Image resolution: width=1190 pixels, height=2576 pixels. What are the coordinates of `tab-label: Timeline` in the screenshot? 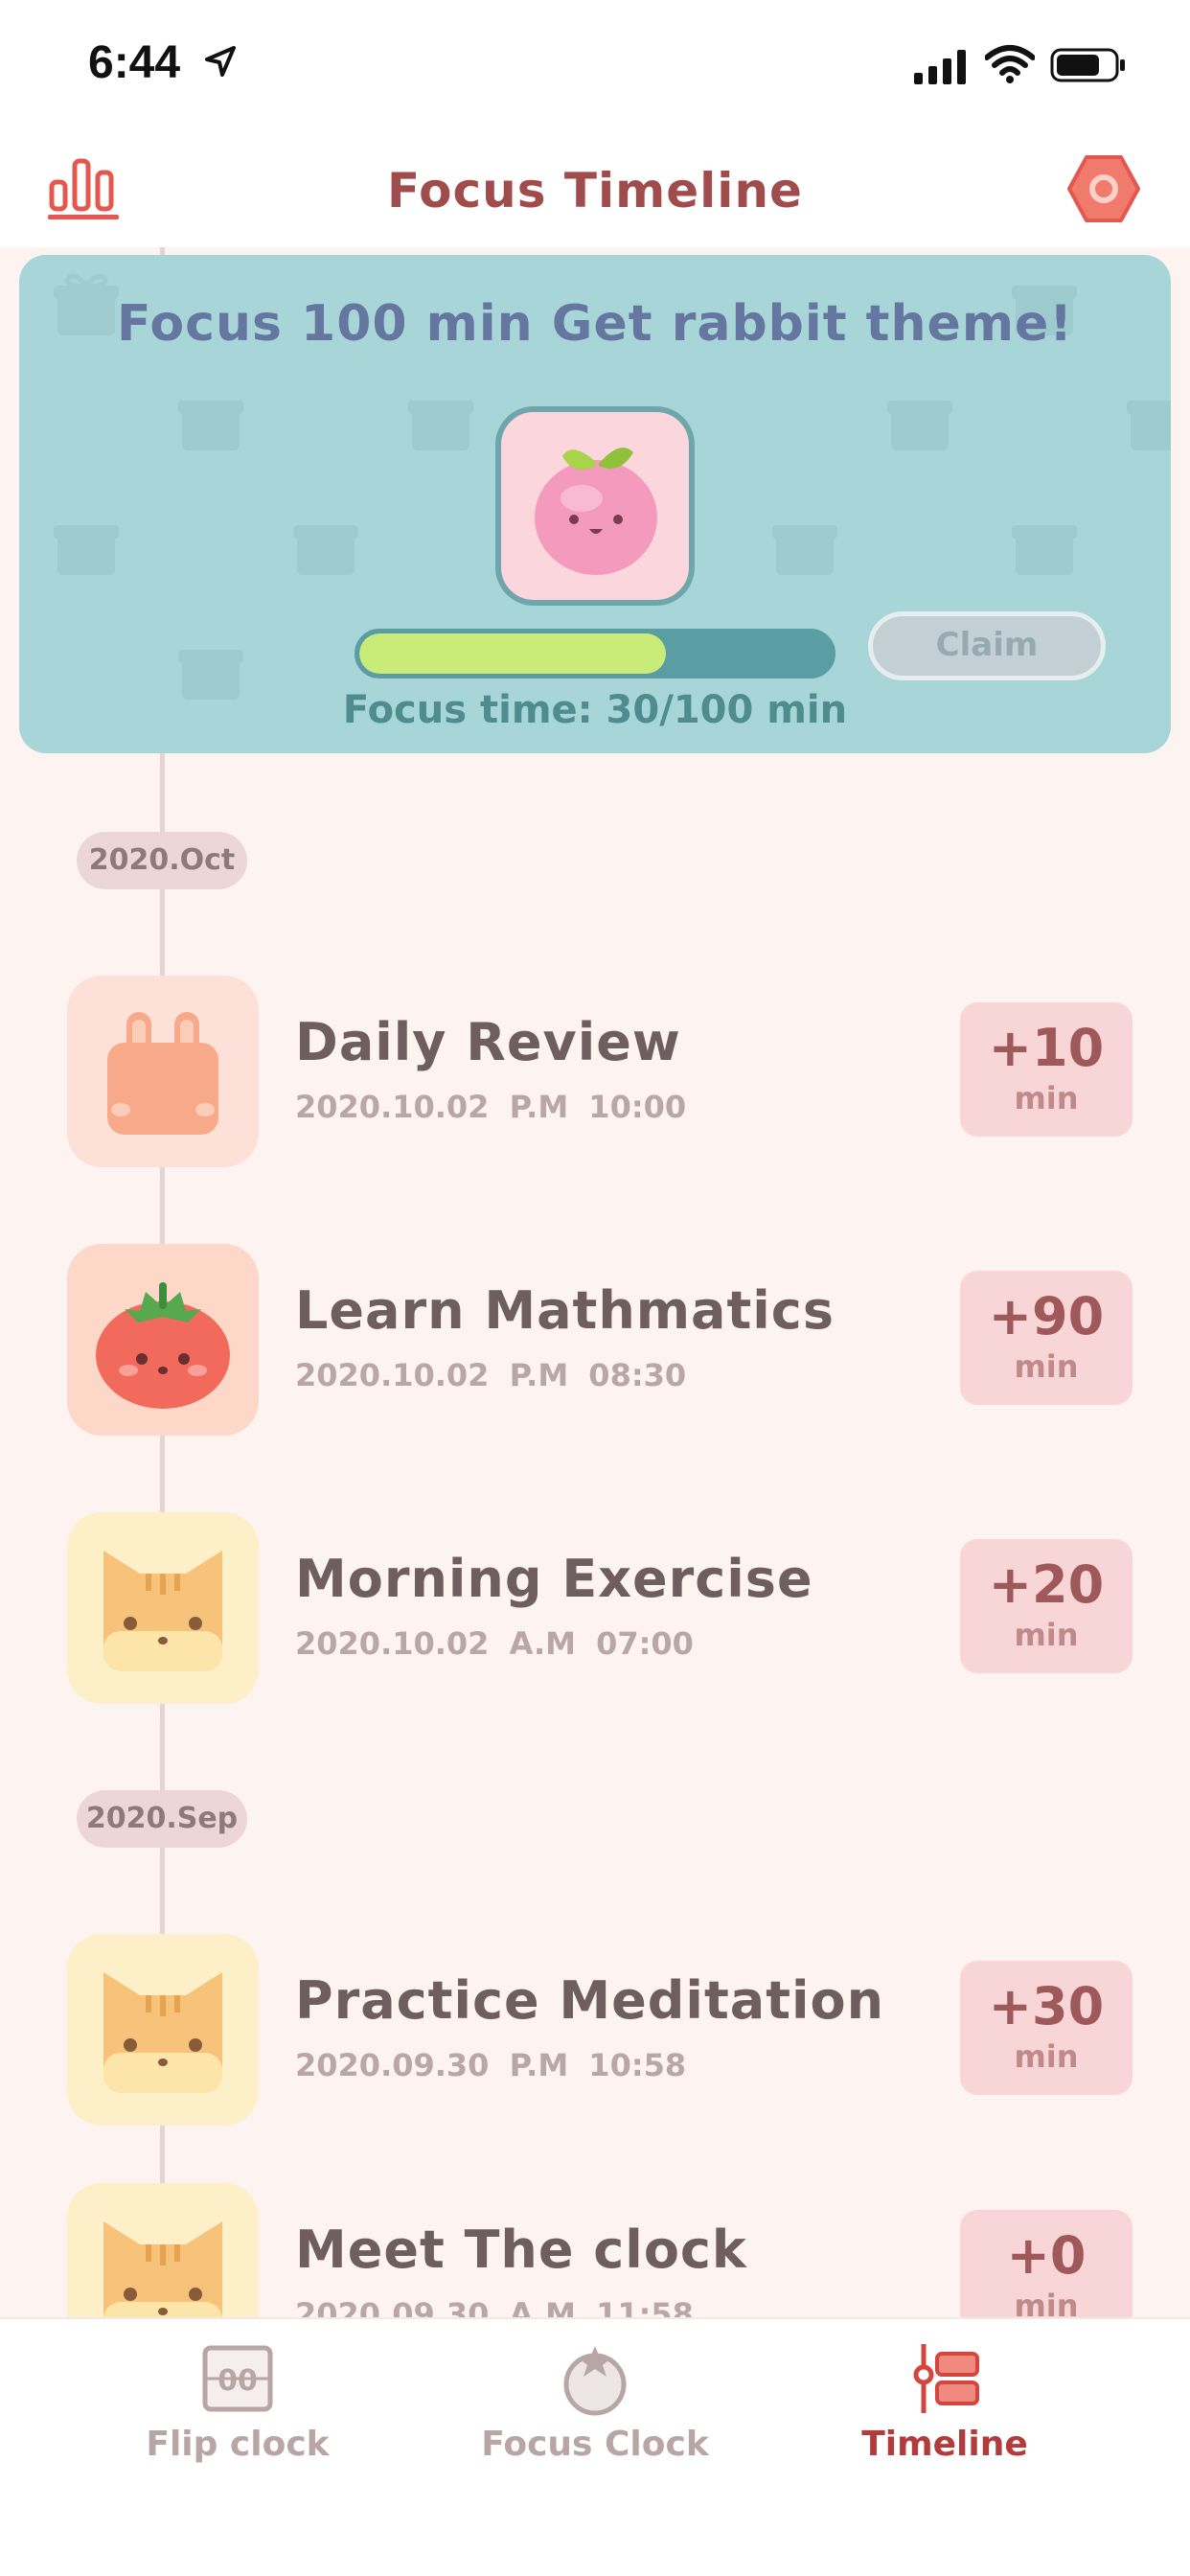 It's located at (945, 2444).